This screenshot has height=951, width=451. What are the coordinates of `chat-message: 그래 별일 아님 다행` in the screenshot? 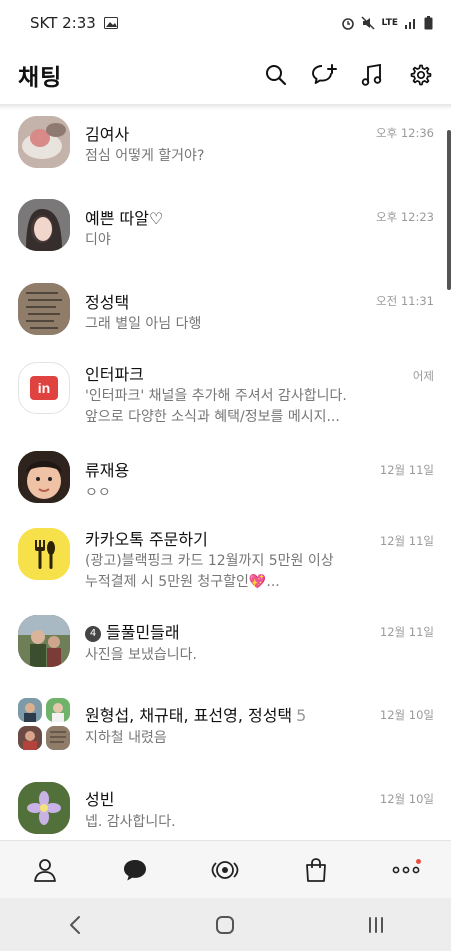 It's located at (143, 324).